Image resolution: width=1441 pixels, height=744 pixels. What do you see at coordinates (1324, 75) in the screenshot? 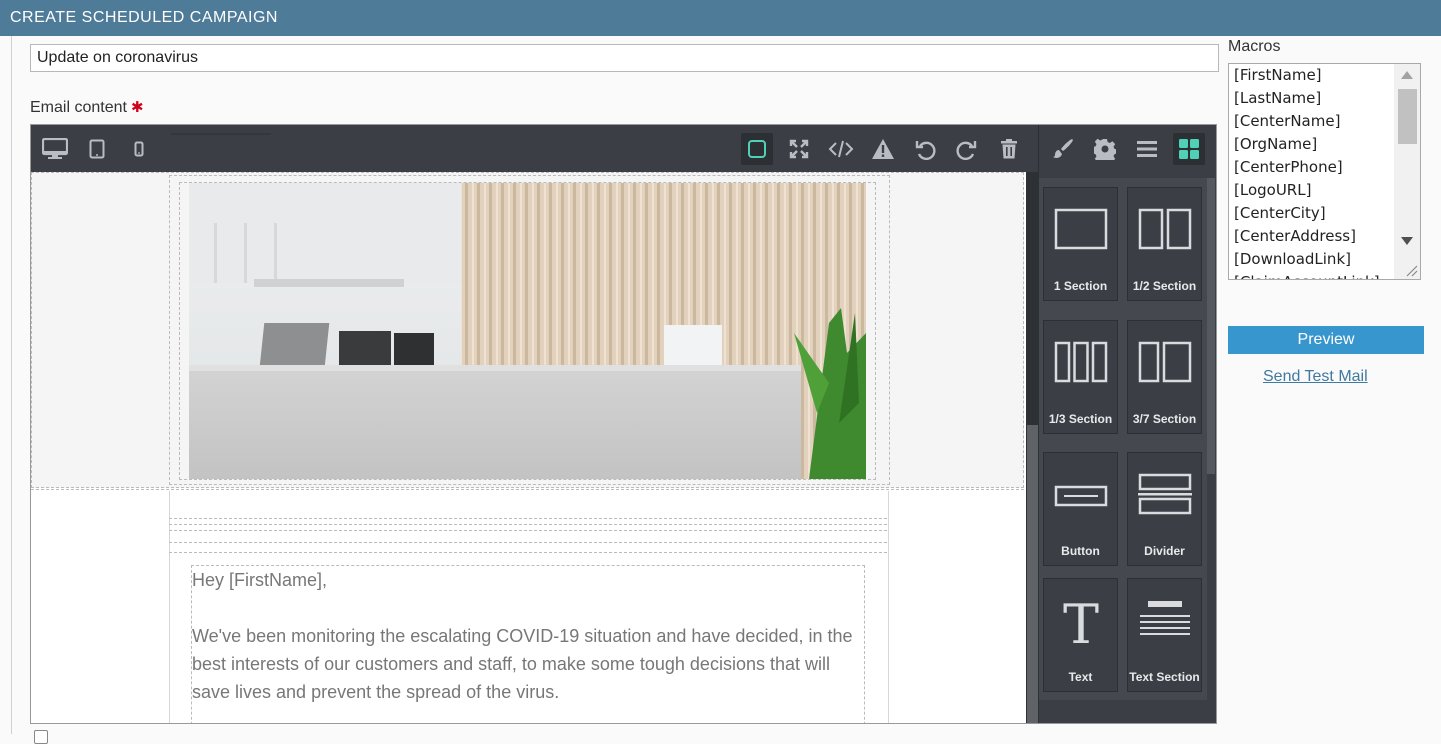
I see `macro-item: [FirstName]` at bounding box center [1324, 75].